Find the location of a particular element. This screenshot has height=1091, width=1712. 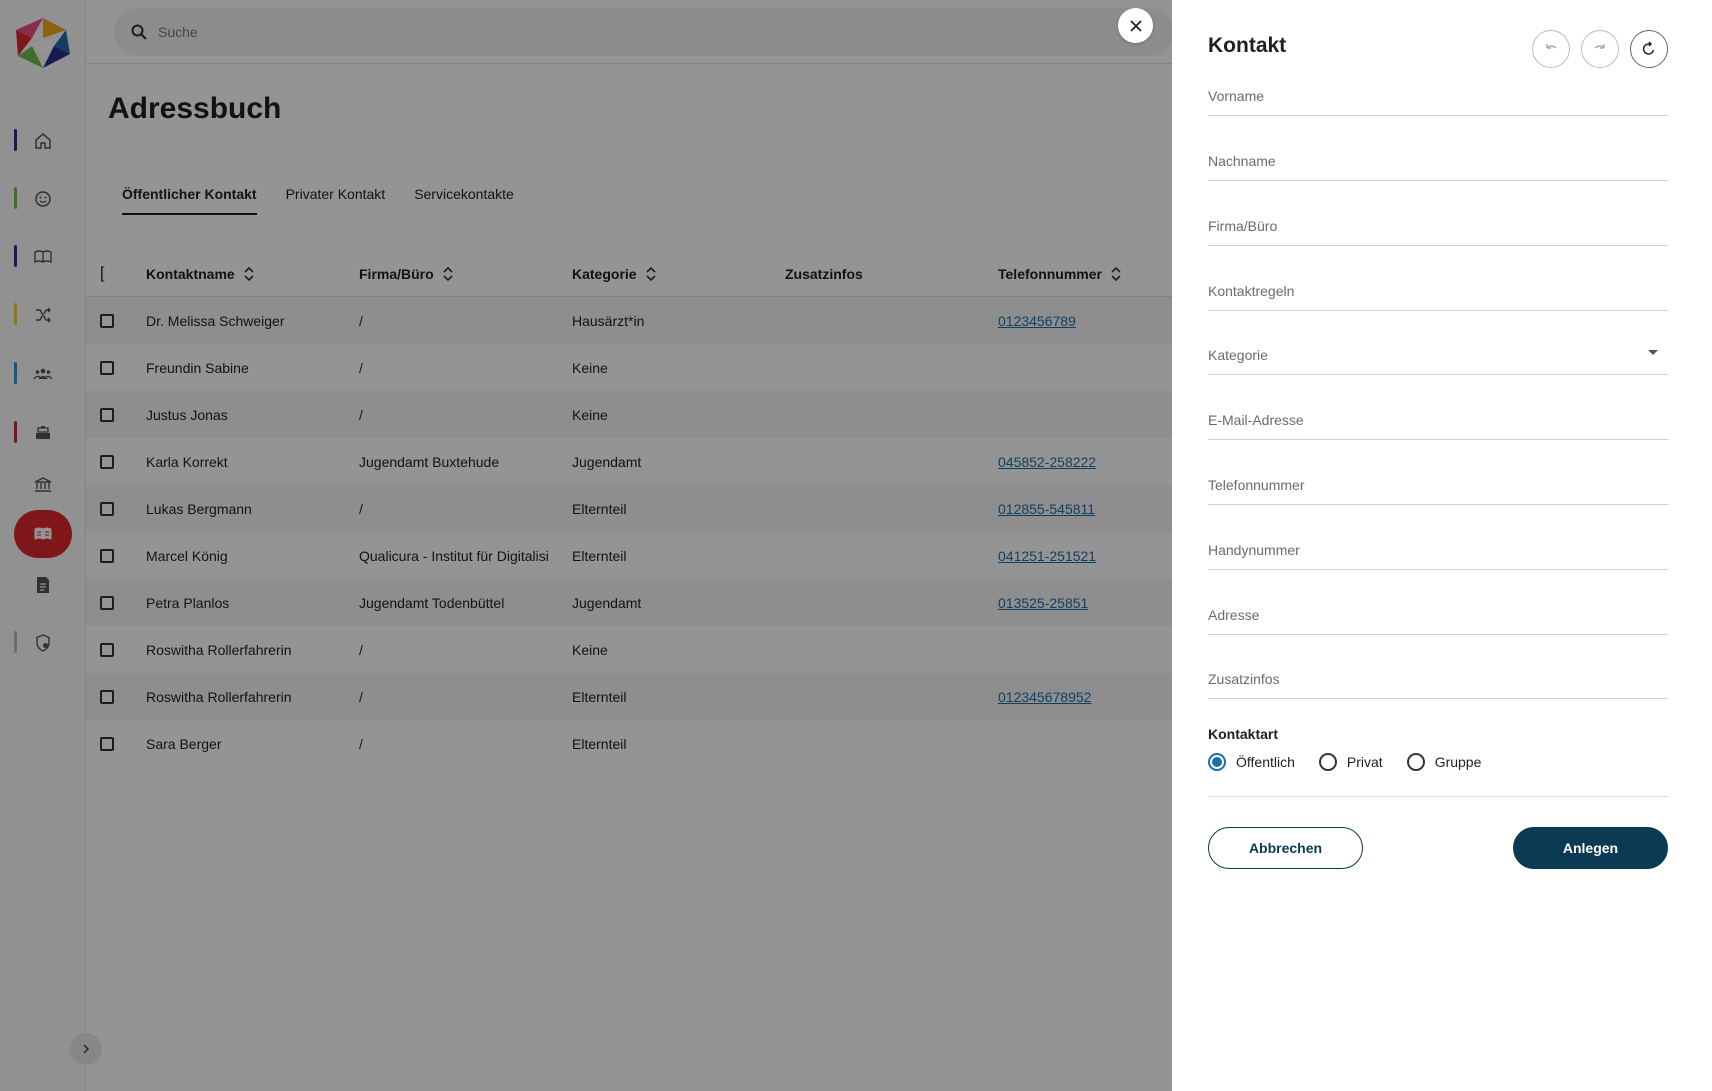

handy-field is located at coordinates (1438, 550).